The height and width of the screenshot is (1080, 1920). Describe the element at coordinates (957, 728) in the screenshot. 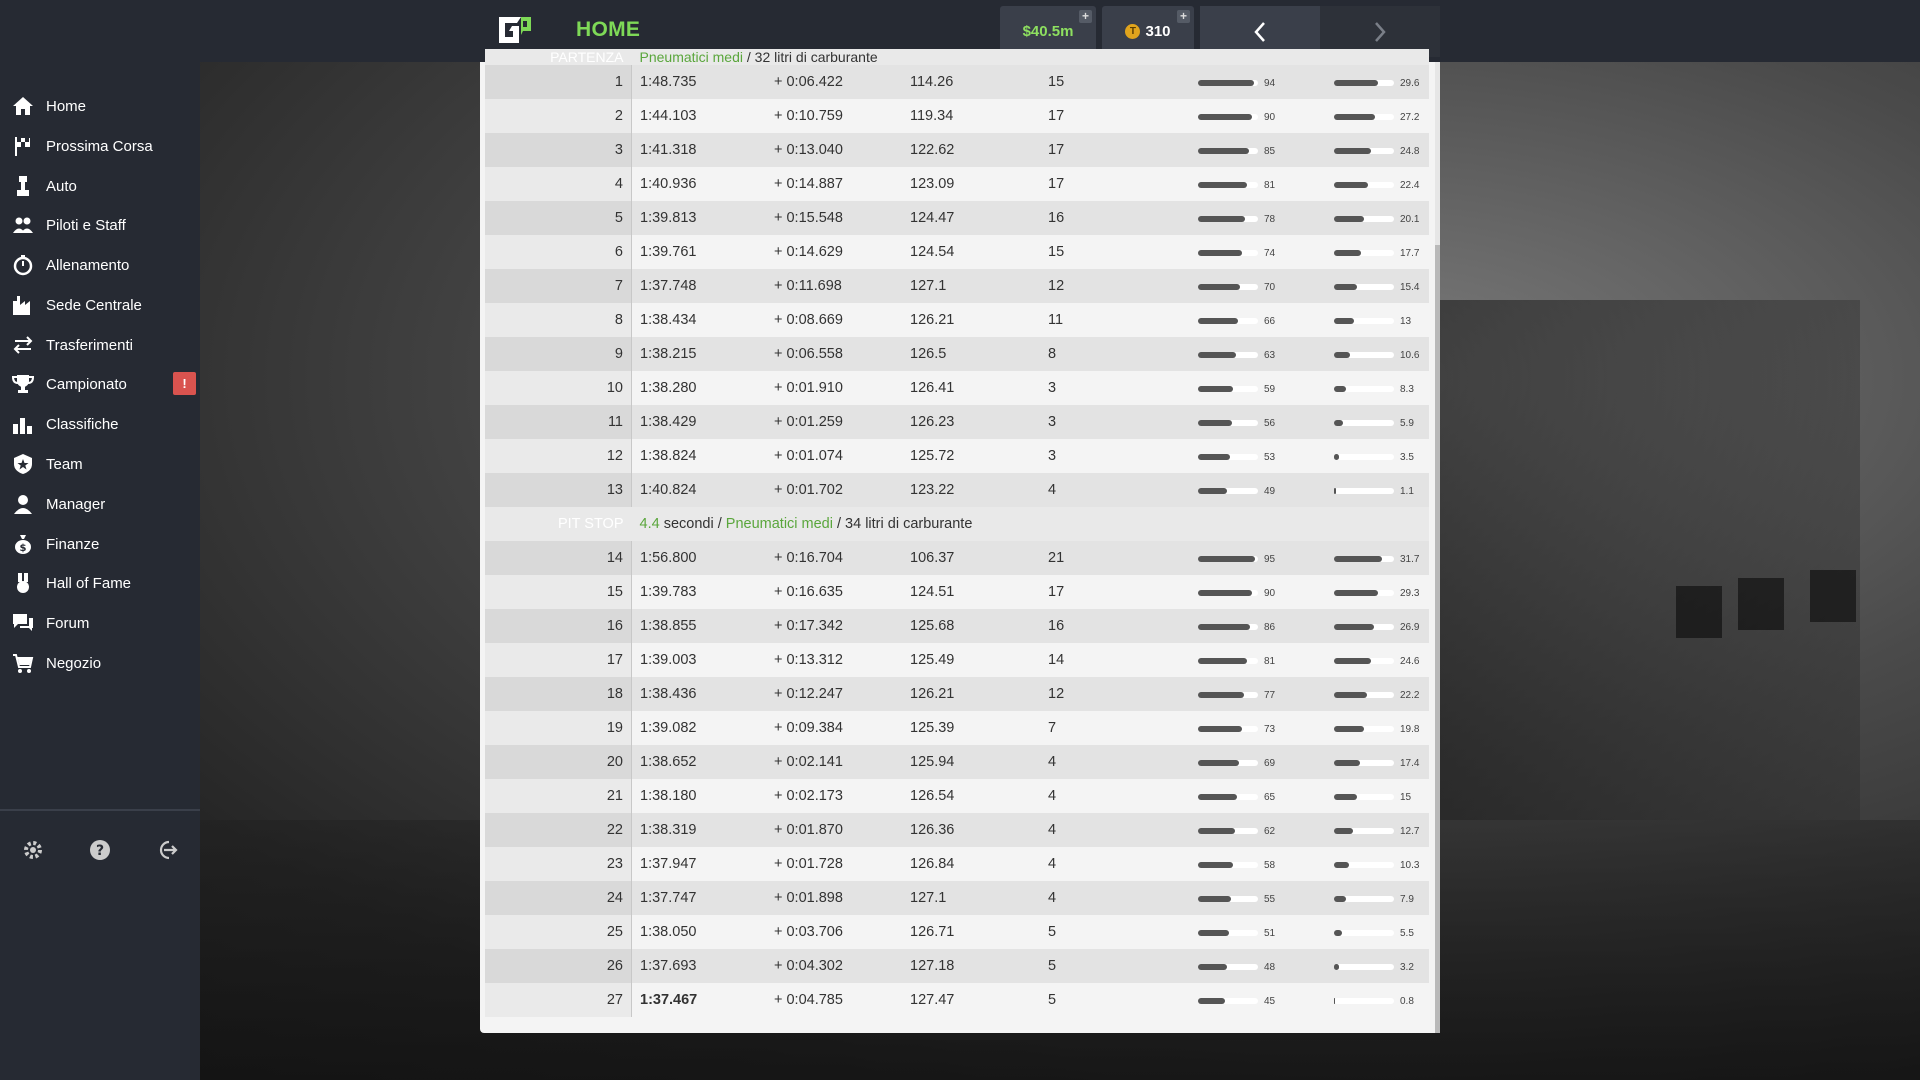

I see `table-row: 19 1:39.082 + 0:09.384 125.39 7 73 19.8` at that location.